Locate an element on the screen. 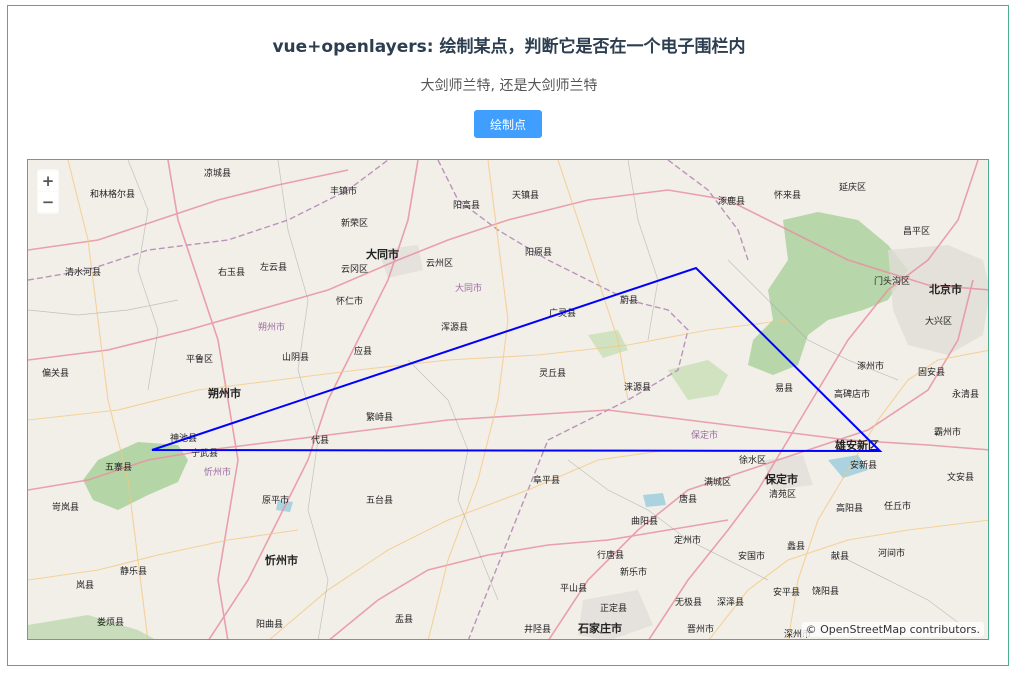  draw-point-button: 绘制点 is located at coordinates (508, 124).